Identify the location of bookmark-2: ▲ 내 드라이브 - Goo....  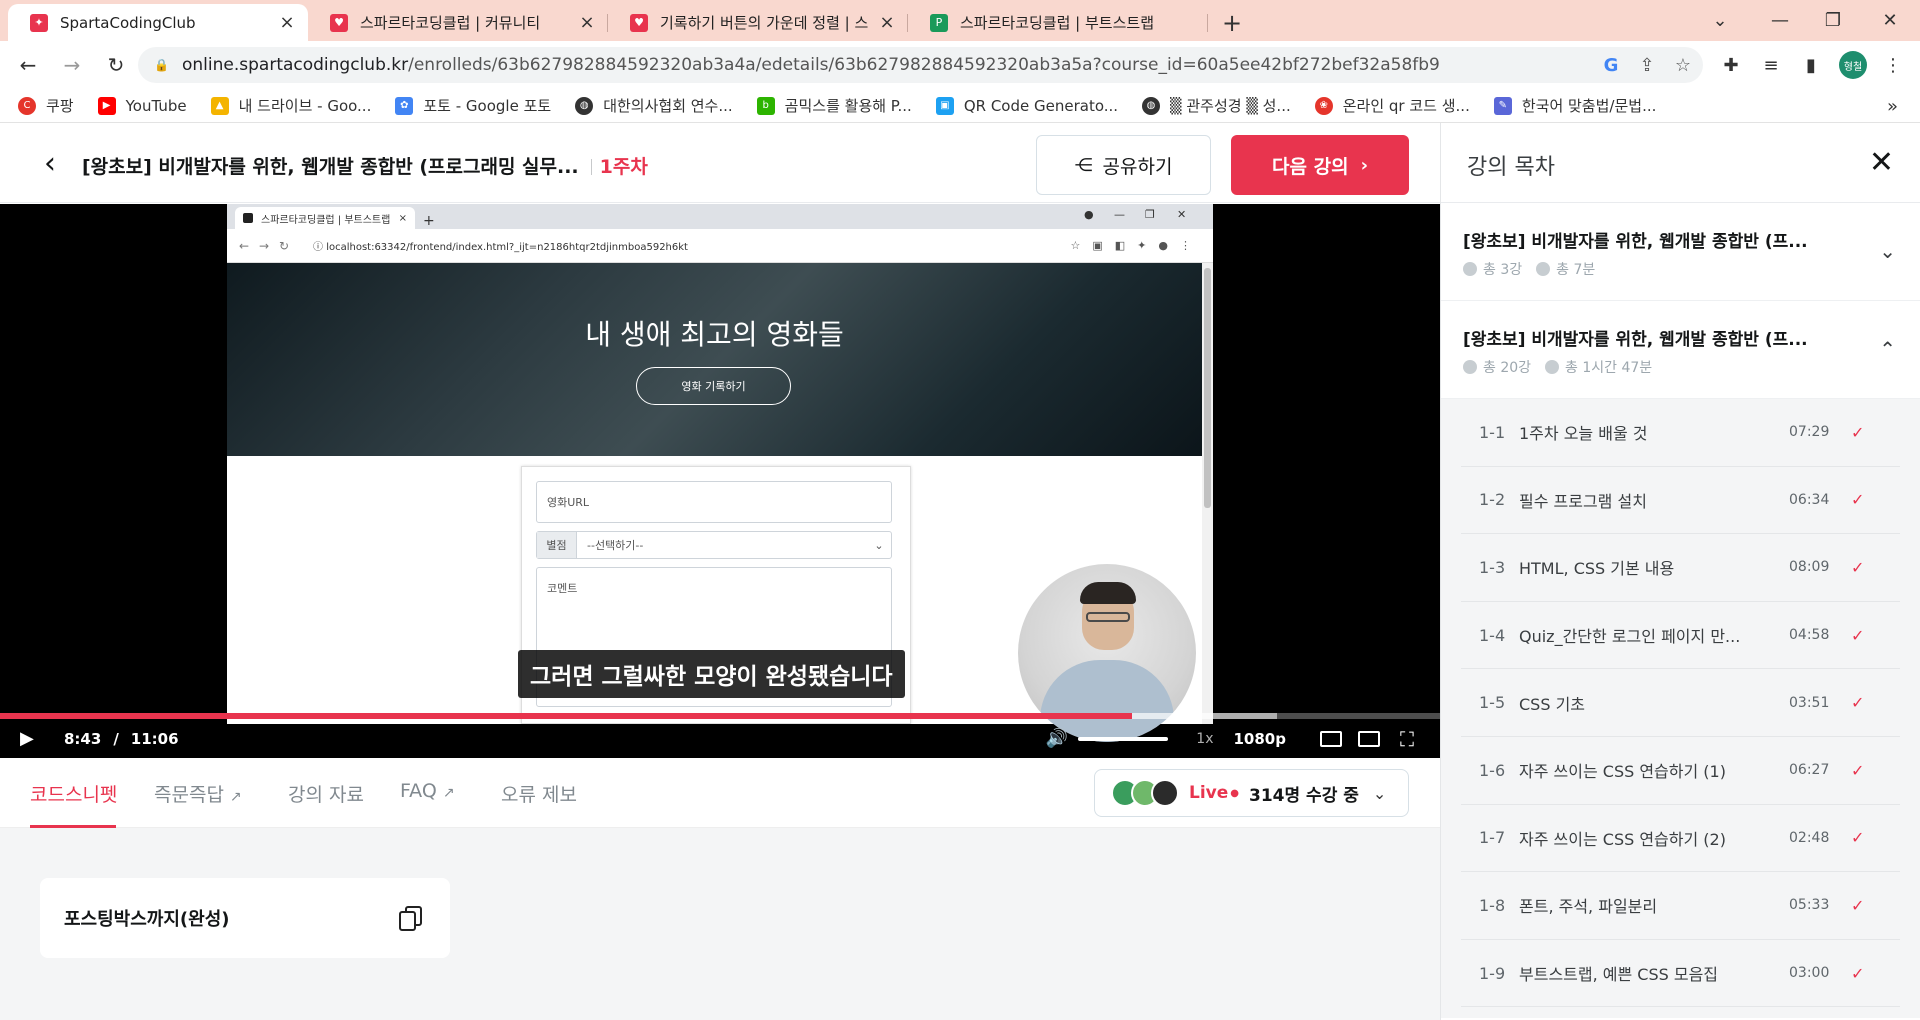
(291, 105).